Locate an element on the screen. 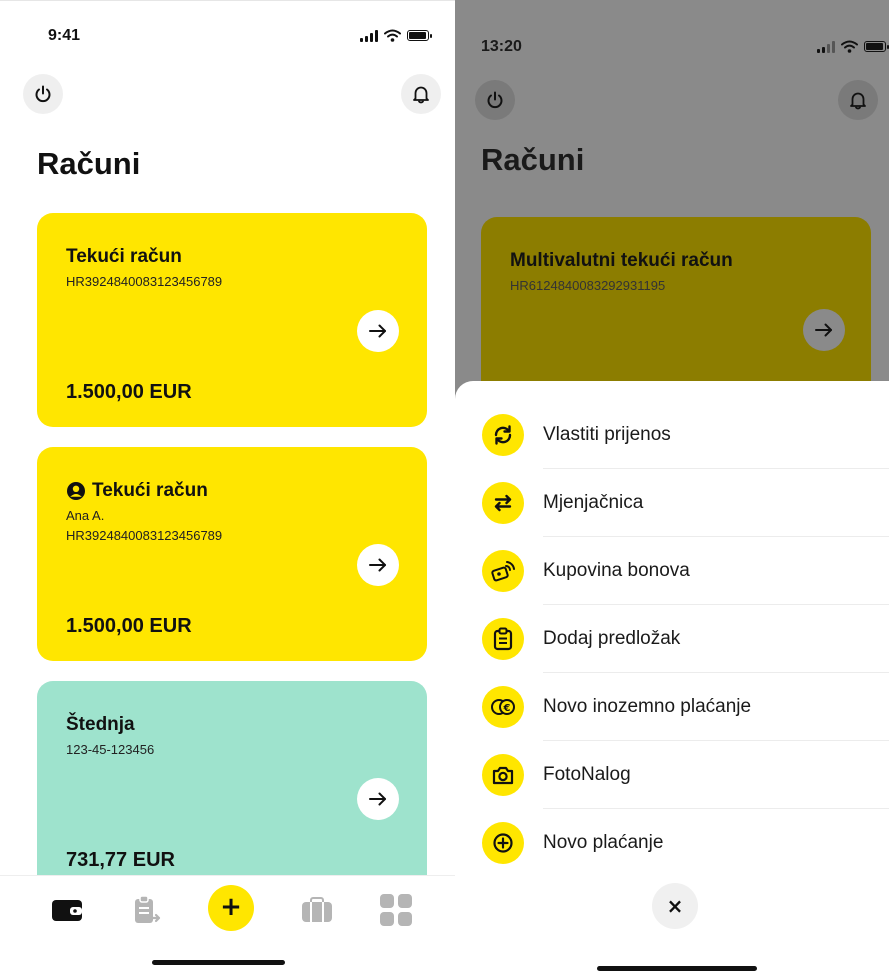  menu-item-label: Dodaj predložak is located at coordinates (612, 638).